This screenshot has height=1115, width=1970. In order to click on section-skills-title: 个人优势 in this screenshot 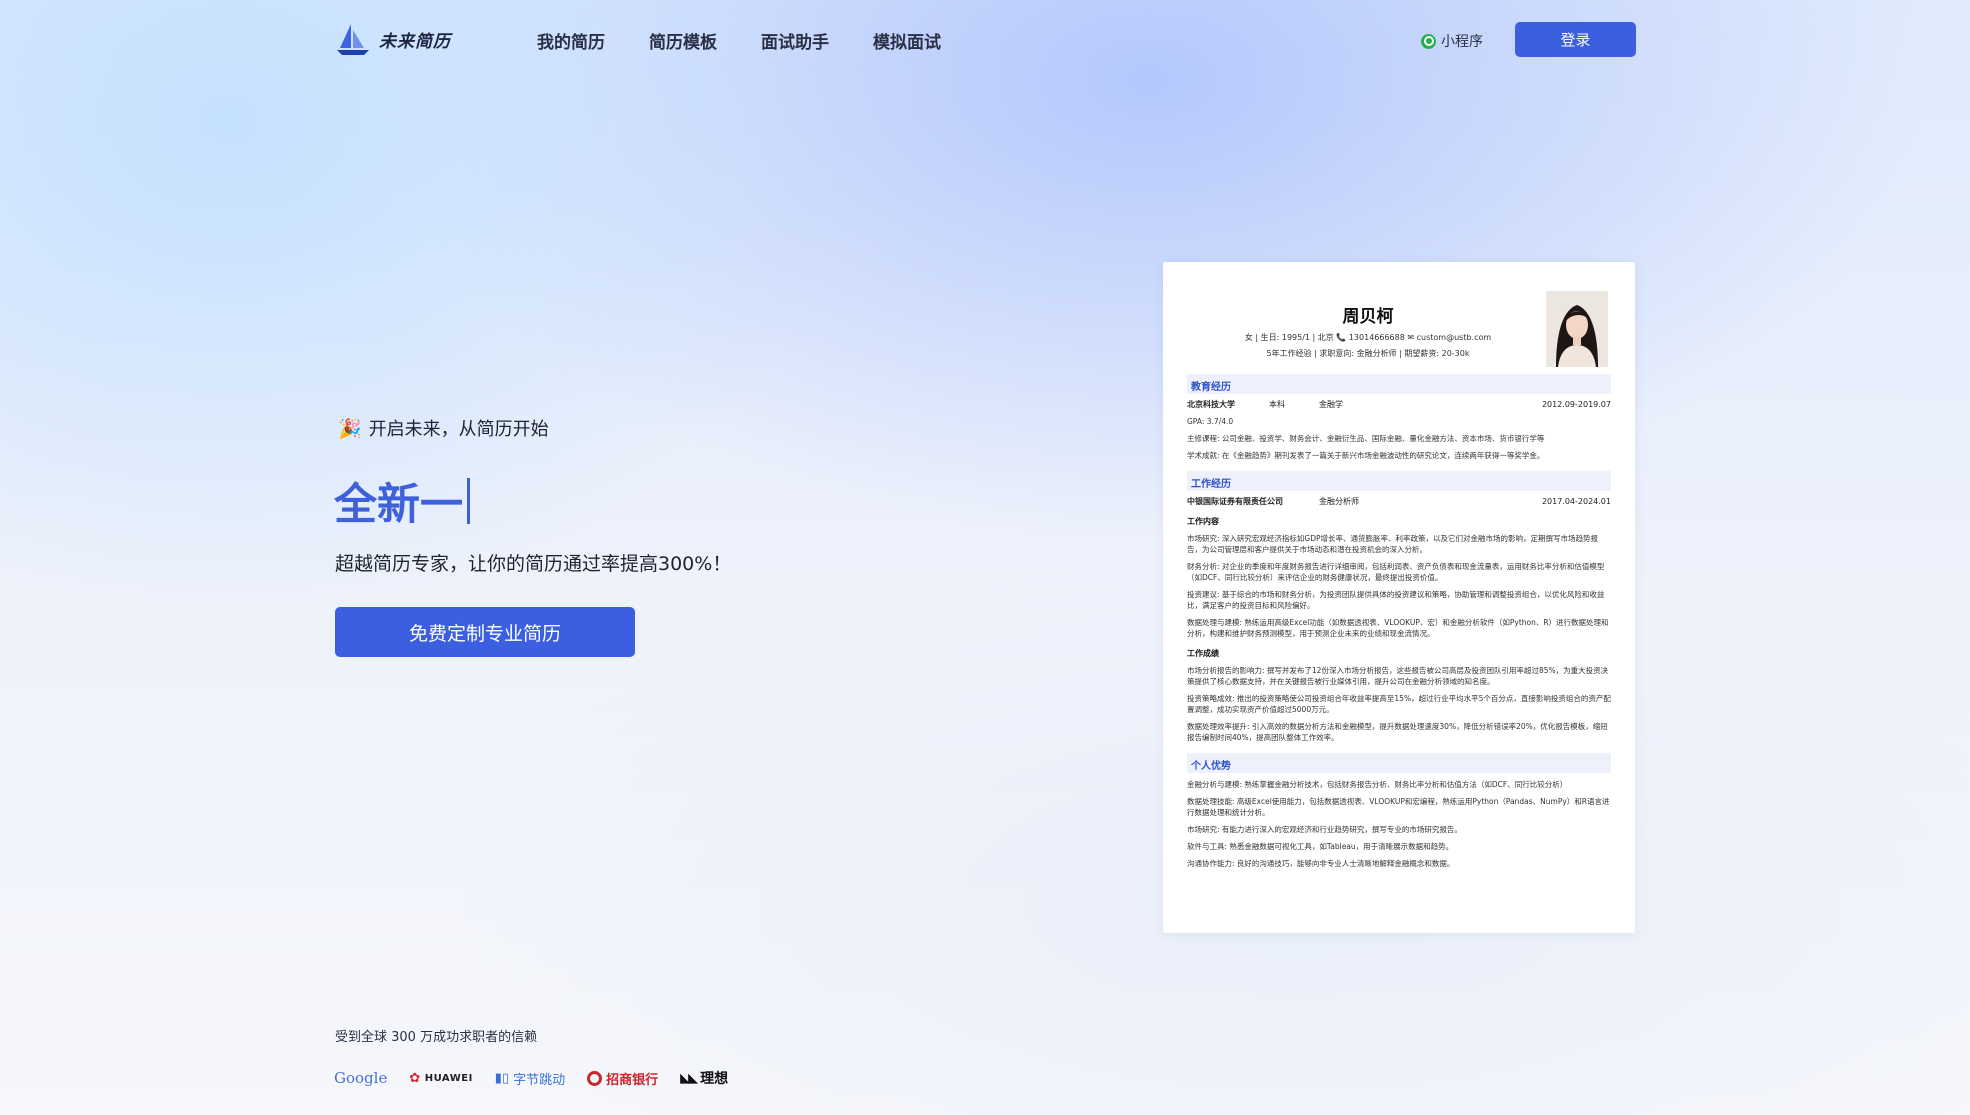, I will do `click(1399, 763)`.